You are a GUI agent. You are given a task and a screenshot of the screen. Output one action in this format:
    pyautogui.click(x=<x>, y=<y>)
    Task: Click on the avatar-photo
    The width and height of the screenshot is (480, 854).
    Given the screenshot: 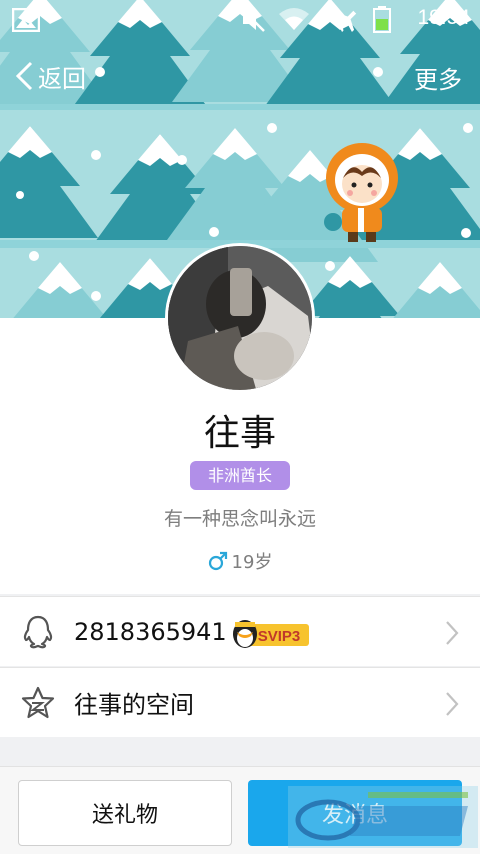 What is the action you would take?
    pyautogui.click(x=240, y=318)
    